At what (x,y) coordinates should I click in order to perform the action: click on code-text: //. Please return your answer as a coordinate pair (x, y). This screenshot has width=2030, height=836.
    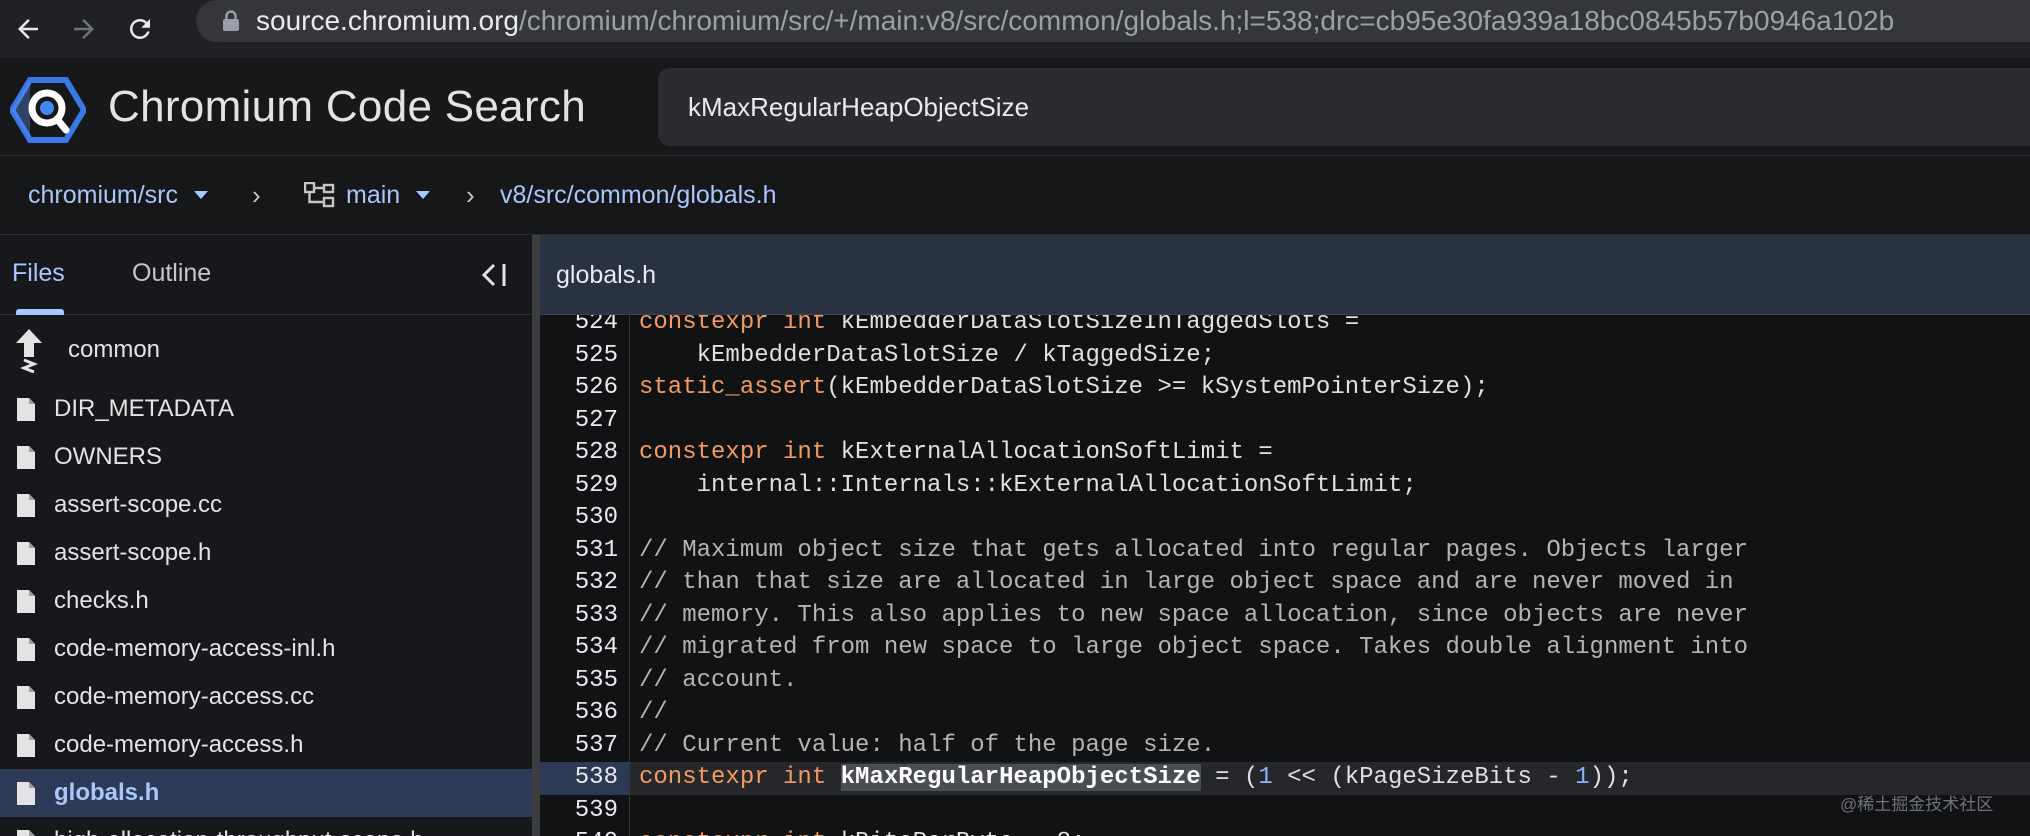
    Looking at the image, I should click on (653, 713).